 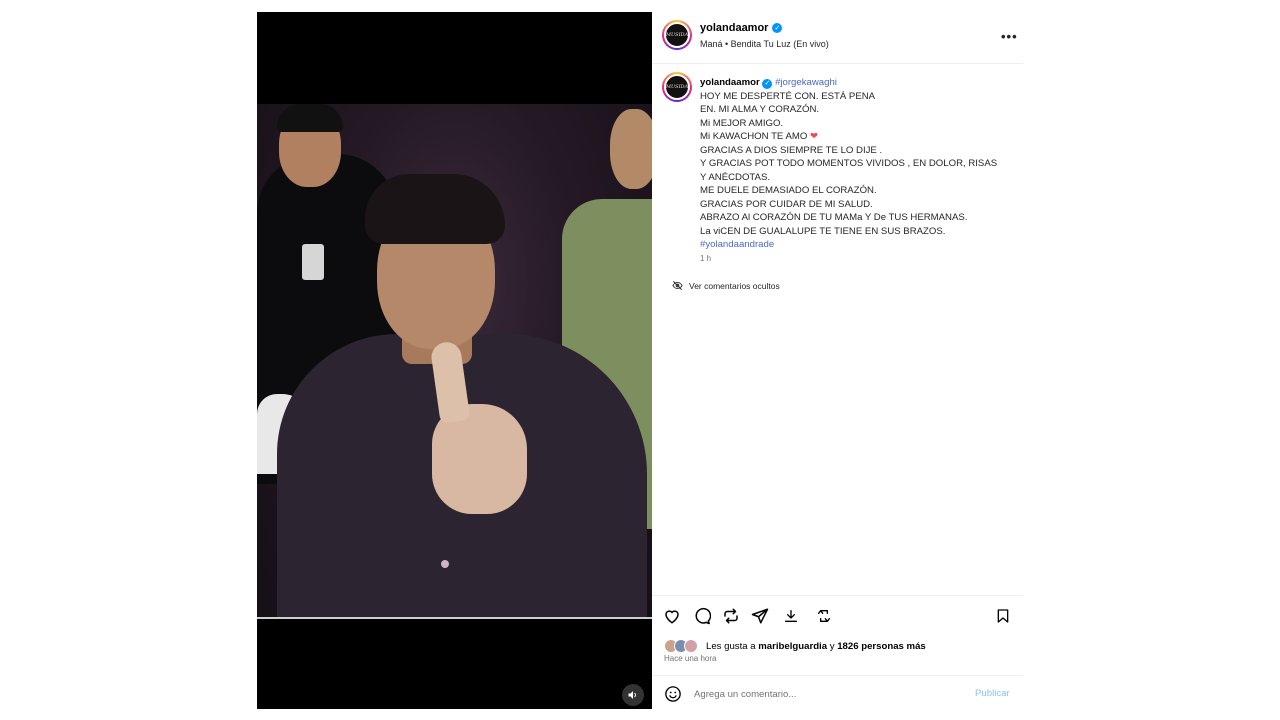 What do you see at coordinates (735, 177) in the screenshot?
I see `caption-line: Y ANÉCDOTAS.` at bounding box center [735, 177].